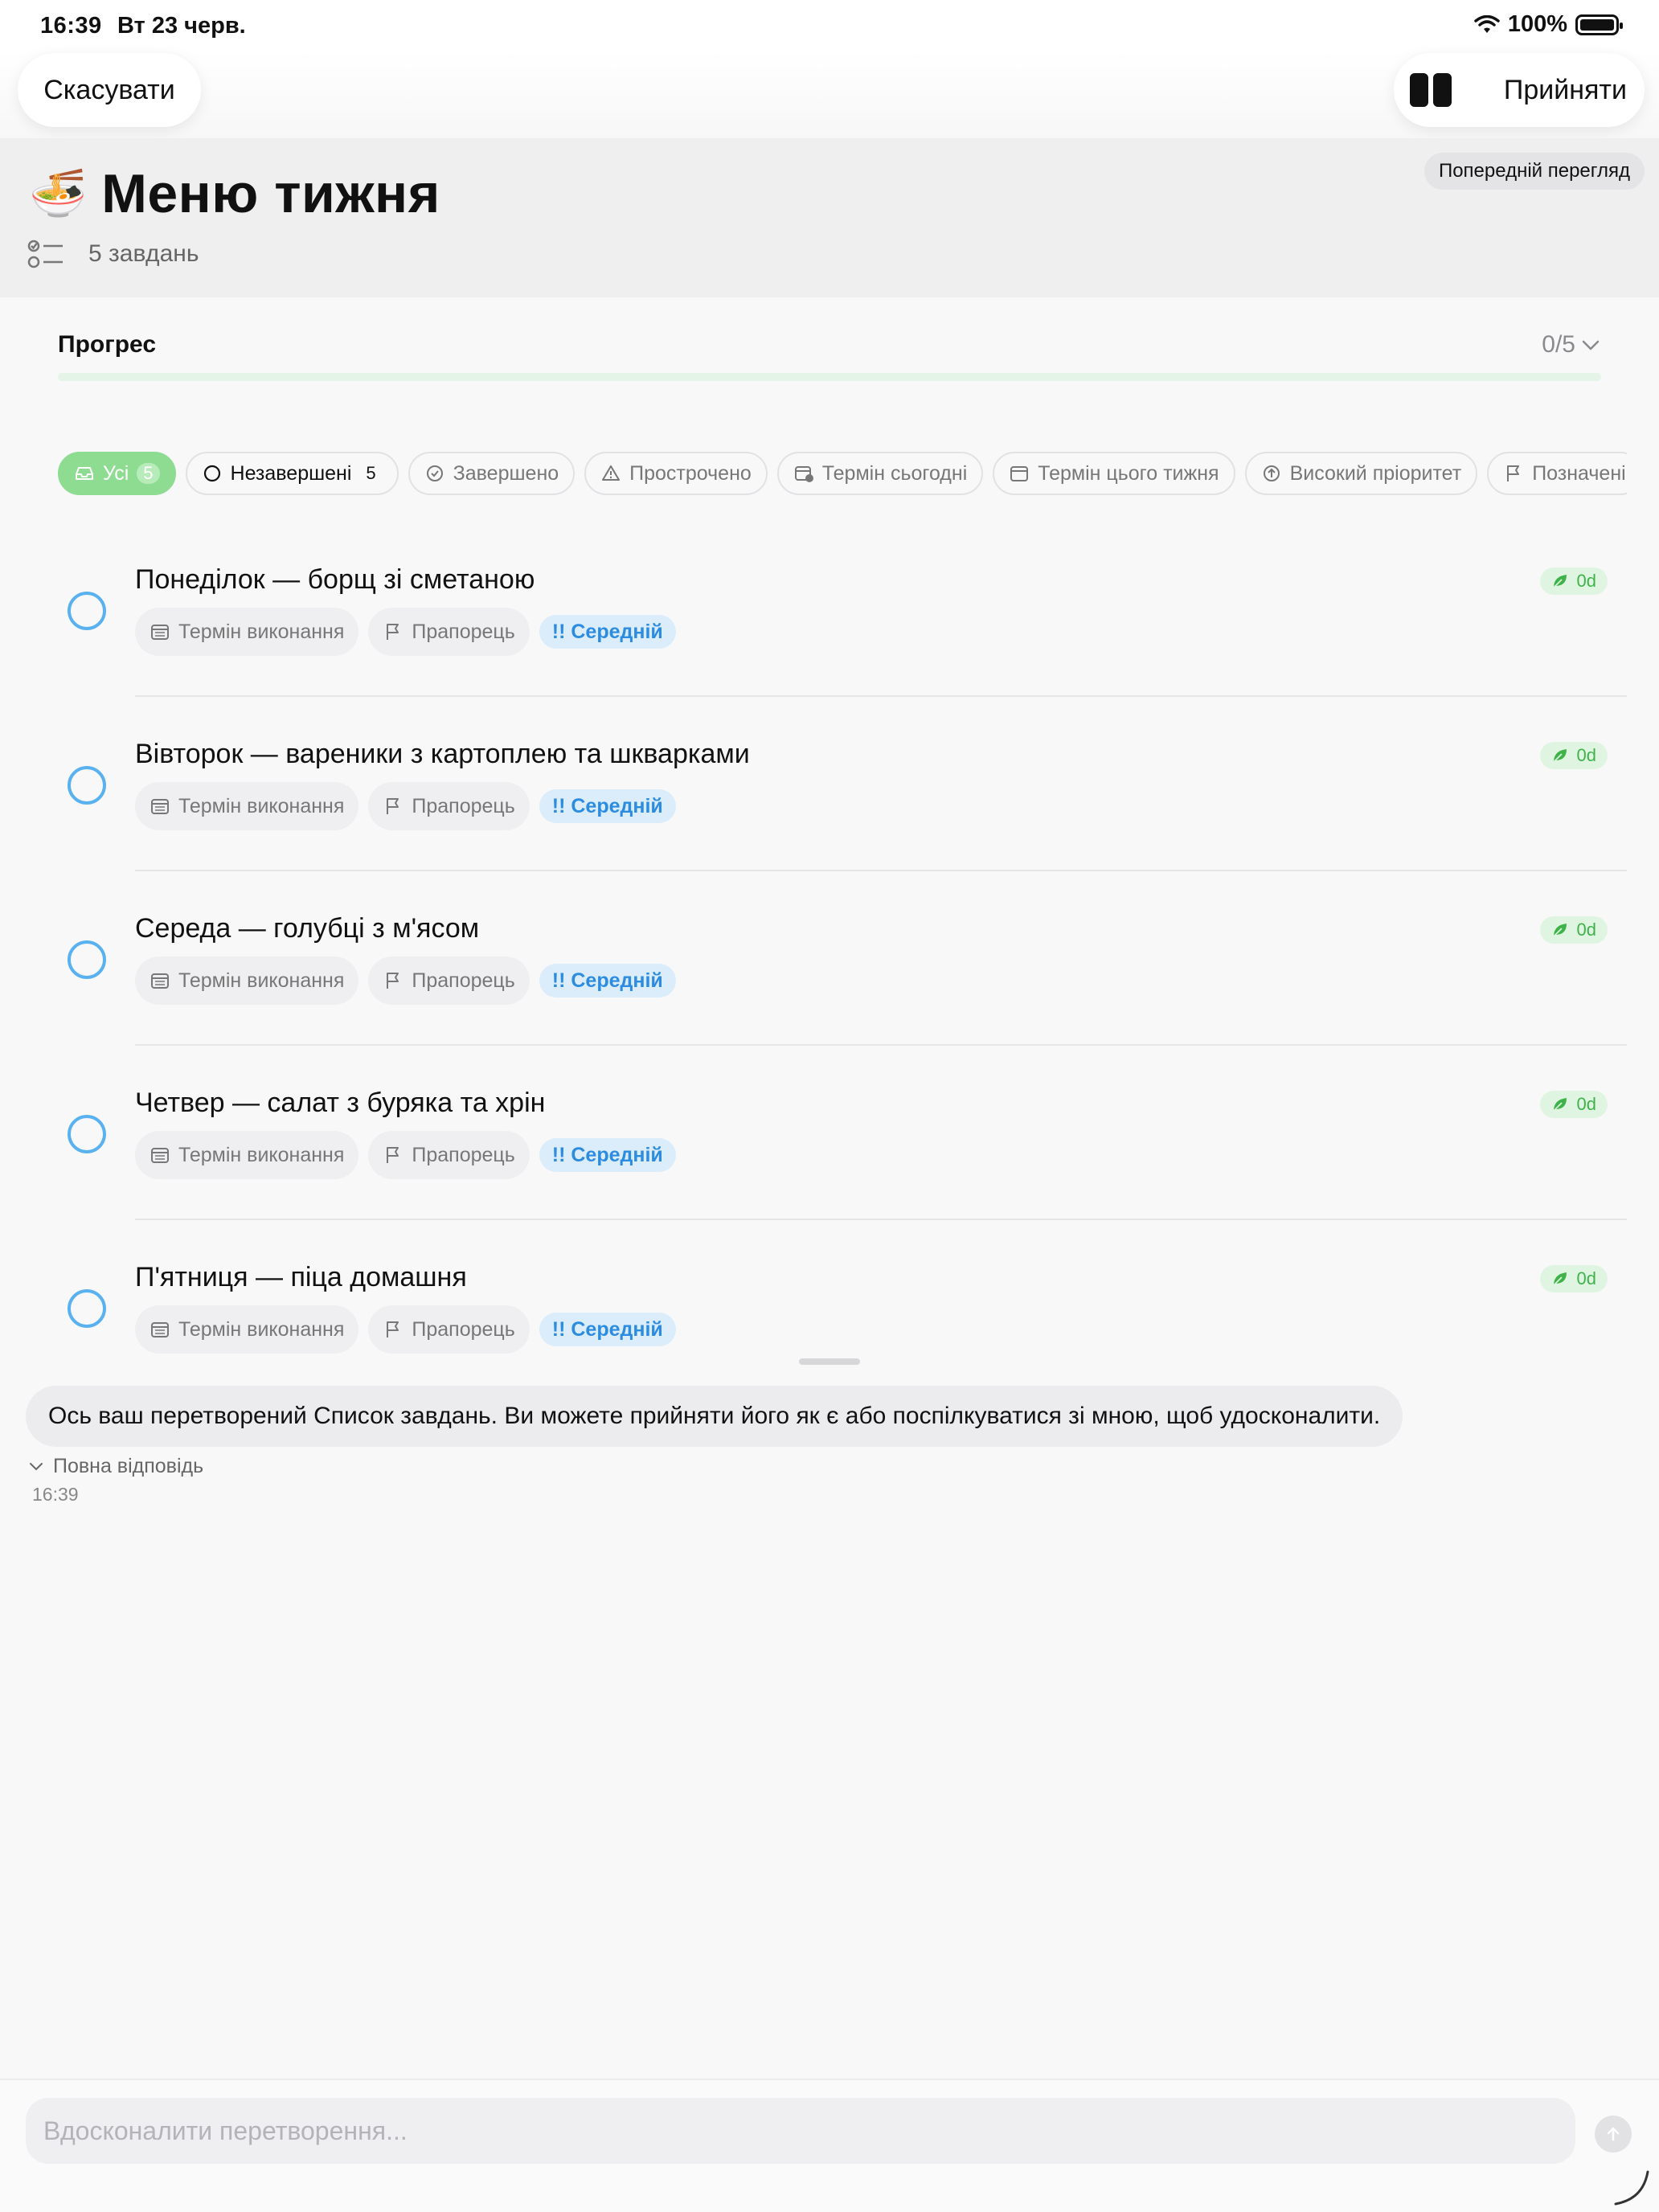  I want to click on resize-handle-icon, so click(1631, 2187).